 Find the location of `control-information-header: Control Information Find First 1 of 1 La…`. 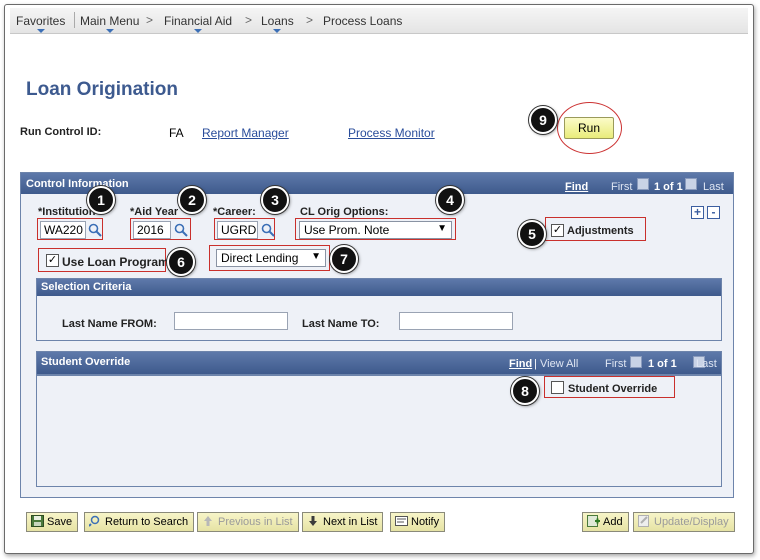

control-information-header: Control Information Find First 1 of 1 La… is located at coordinates (377, 183).